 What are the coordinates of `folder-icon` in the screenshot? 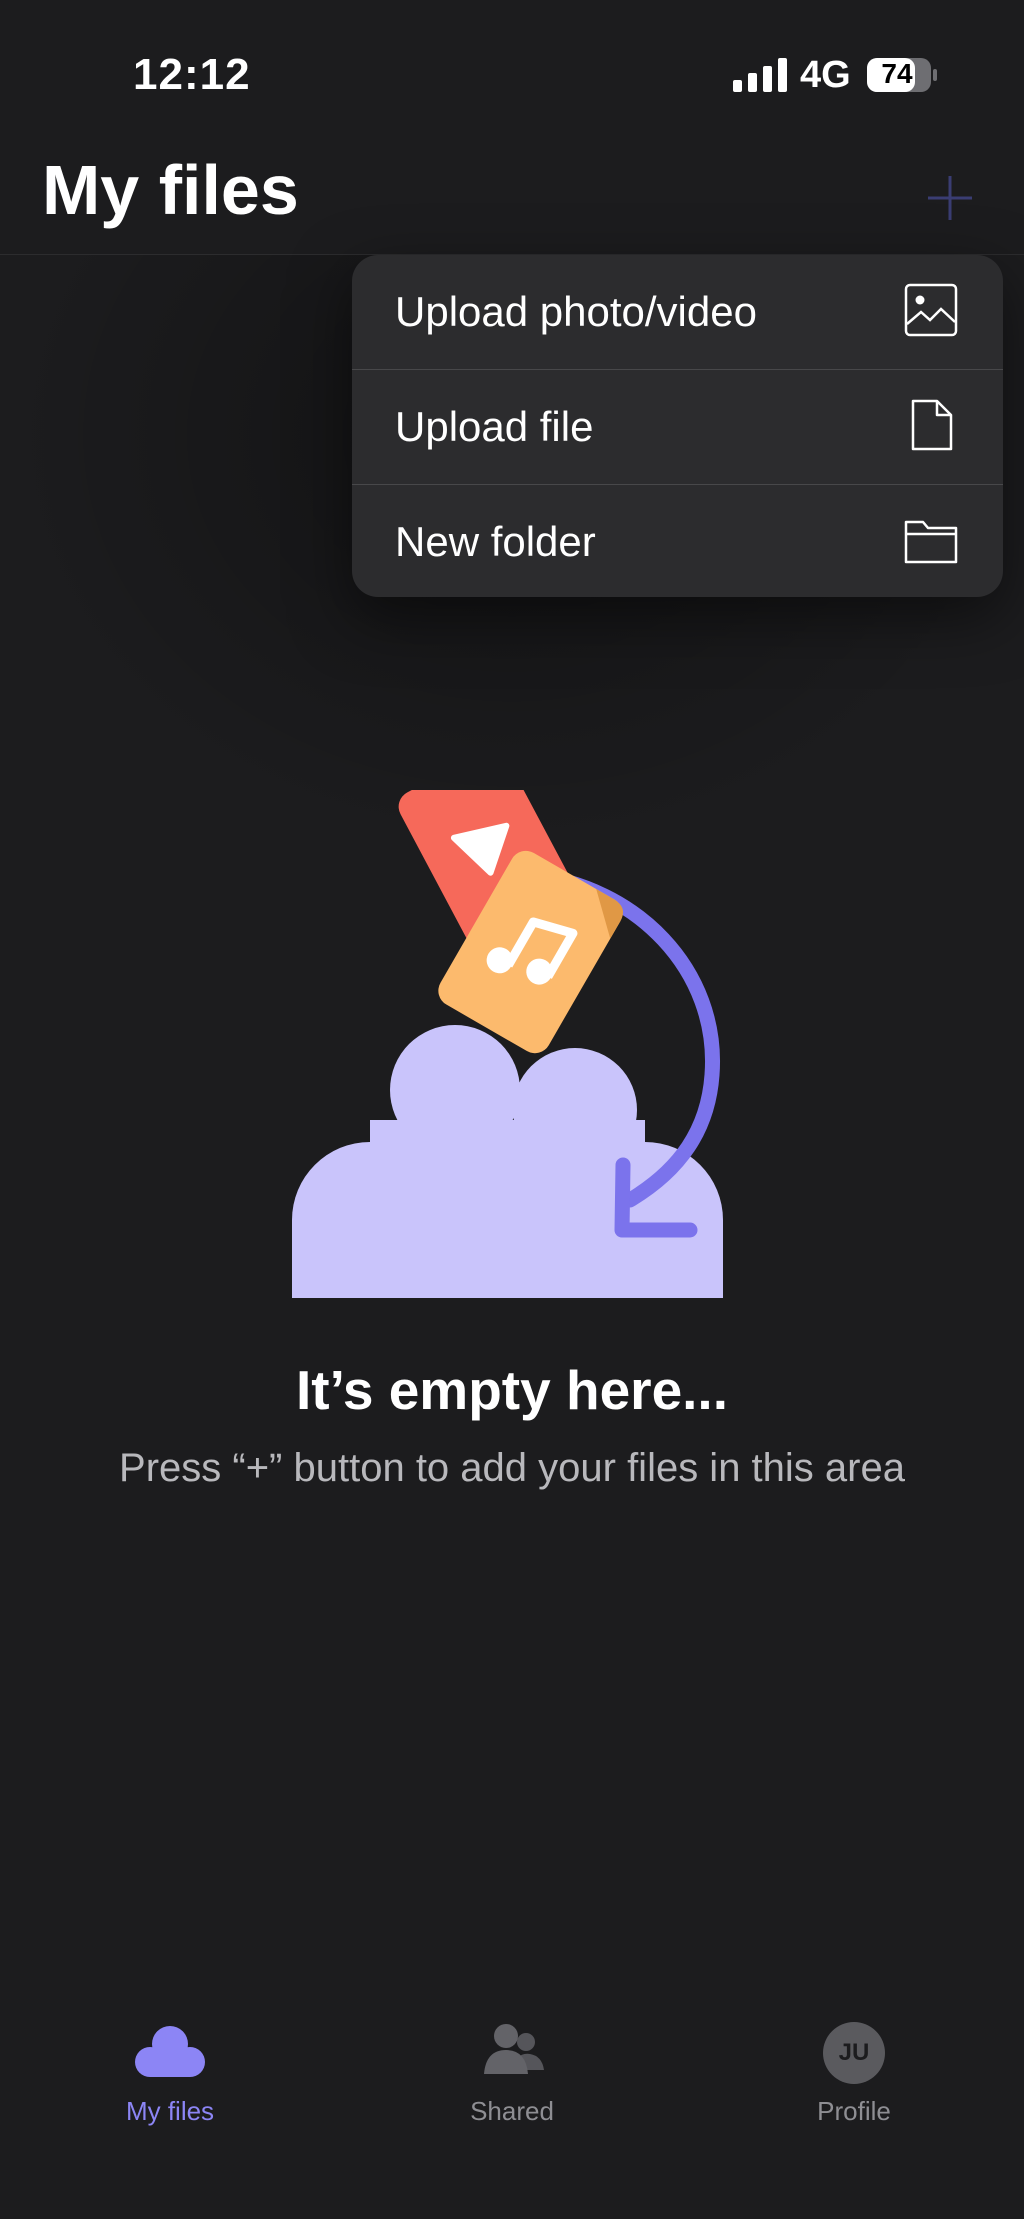 It's located at (931, 542).